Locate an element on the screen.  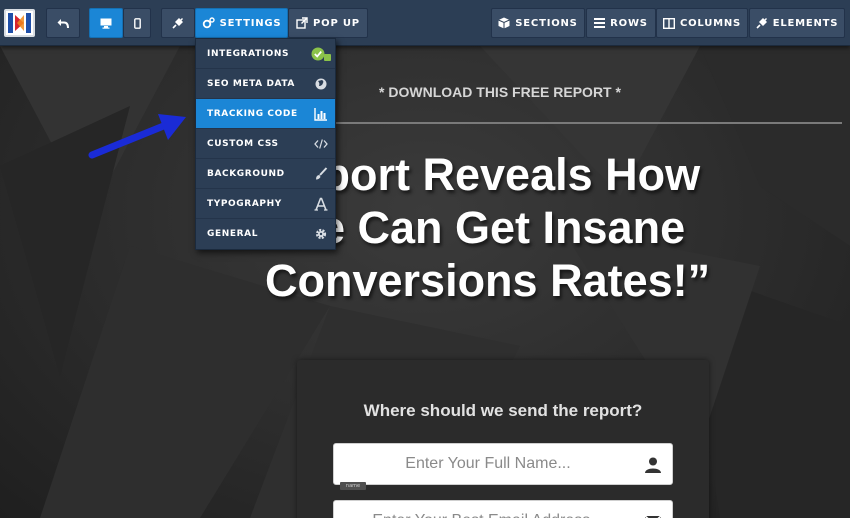
settings-label: SETTINGS is located at coordinates (250, 23).